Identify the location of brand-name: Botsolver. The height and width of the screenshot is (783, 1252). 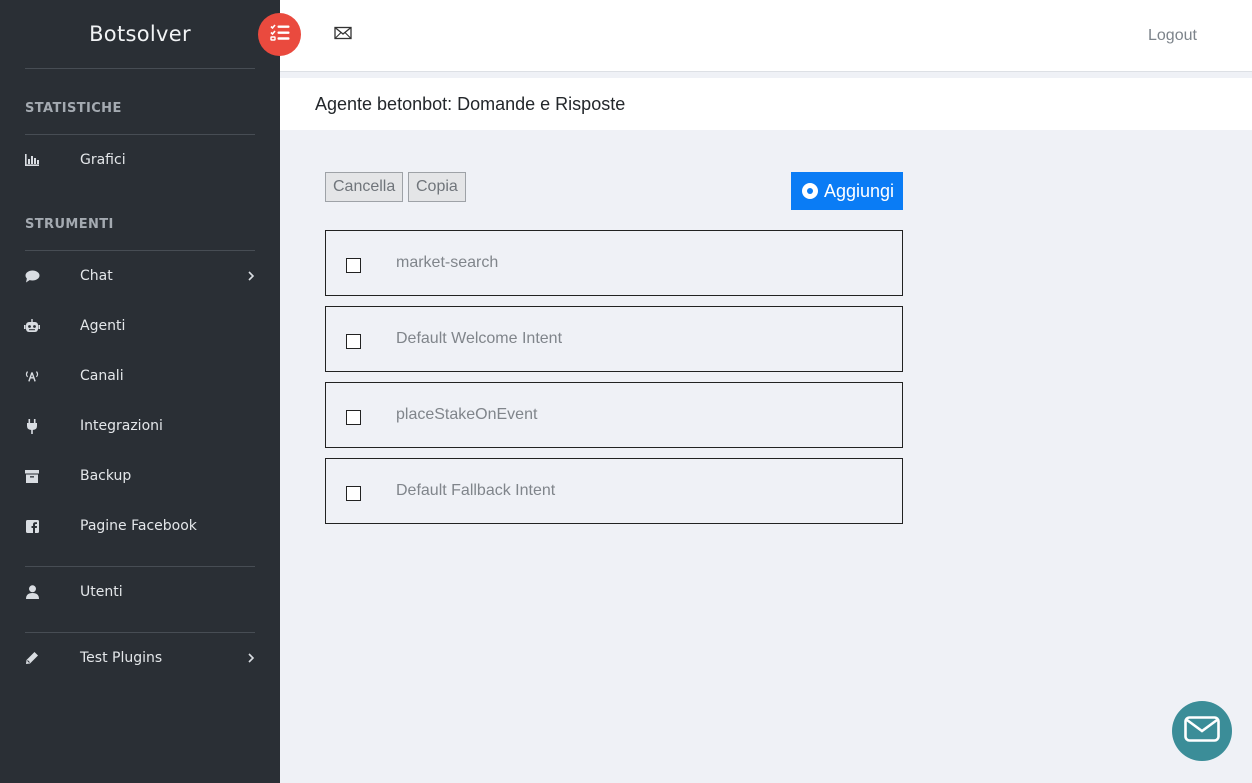
(140, 34).